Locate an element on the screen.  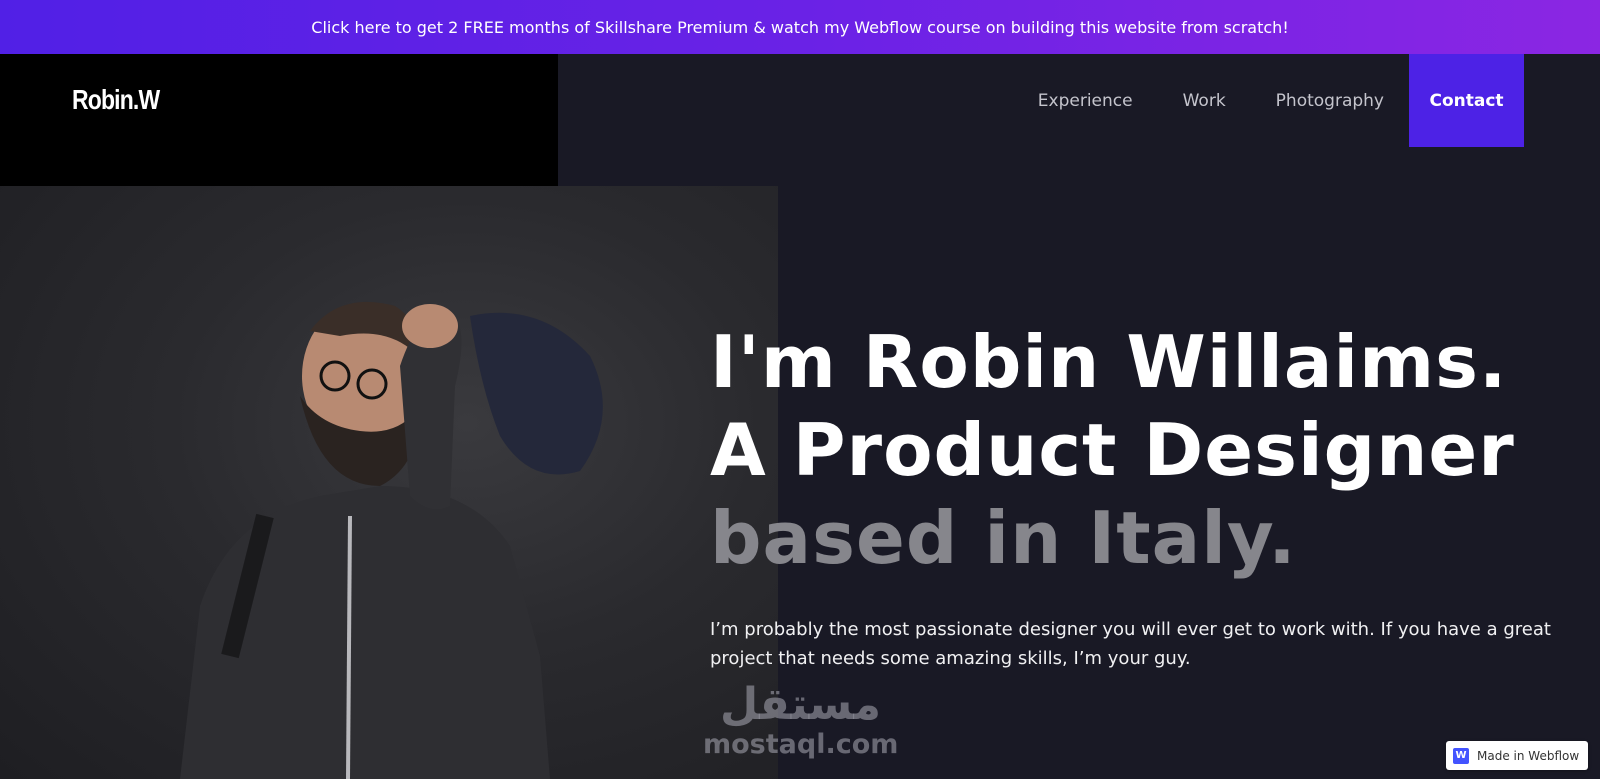
made-in-webflow-badge: W Made in Webflow is located at coordinates (1517, 755).